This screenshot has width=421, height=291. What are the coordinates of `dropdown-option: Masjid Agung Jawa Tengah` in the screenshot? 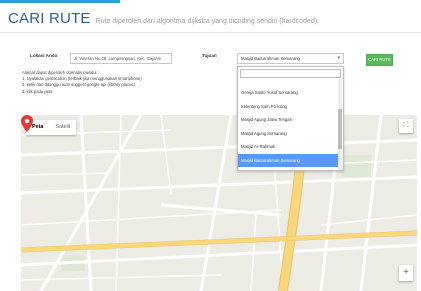 It's located at (288, 120).